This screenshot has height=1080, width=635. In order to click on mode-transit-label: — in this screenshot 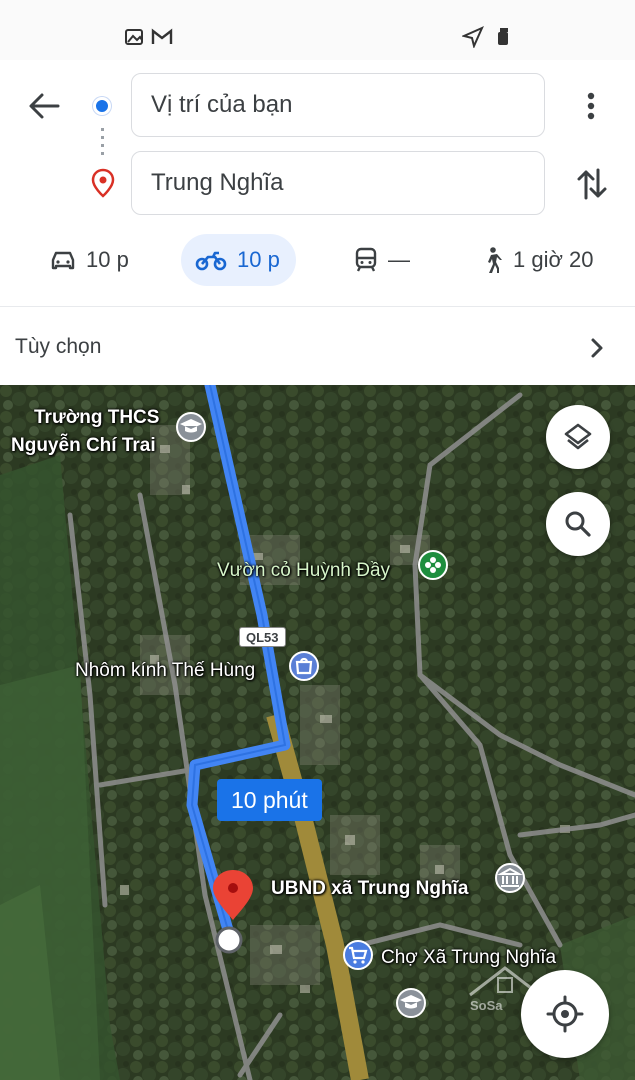, I will do `click(399, 259)`.